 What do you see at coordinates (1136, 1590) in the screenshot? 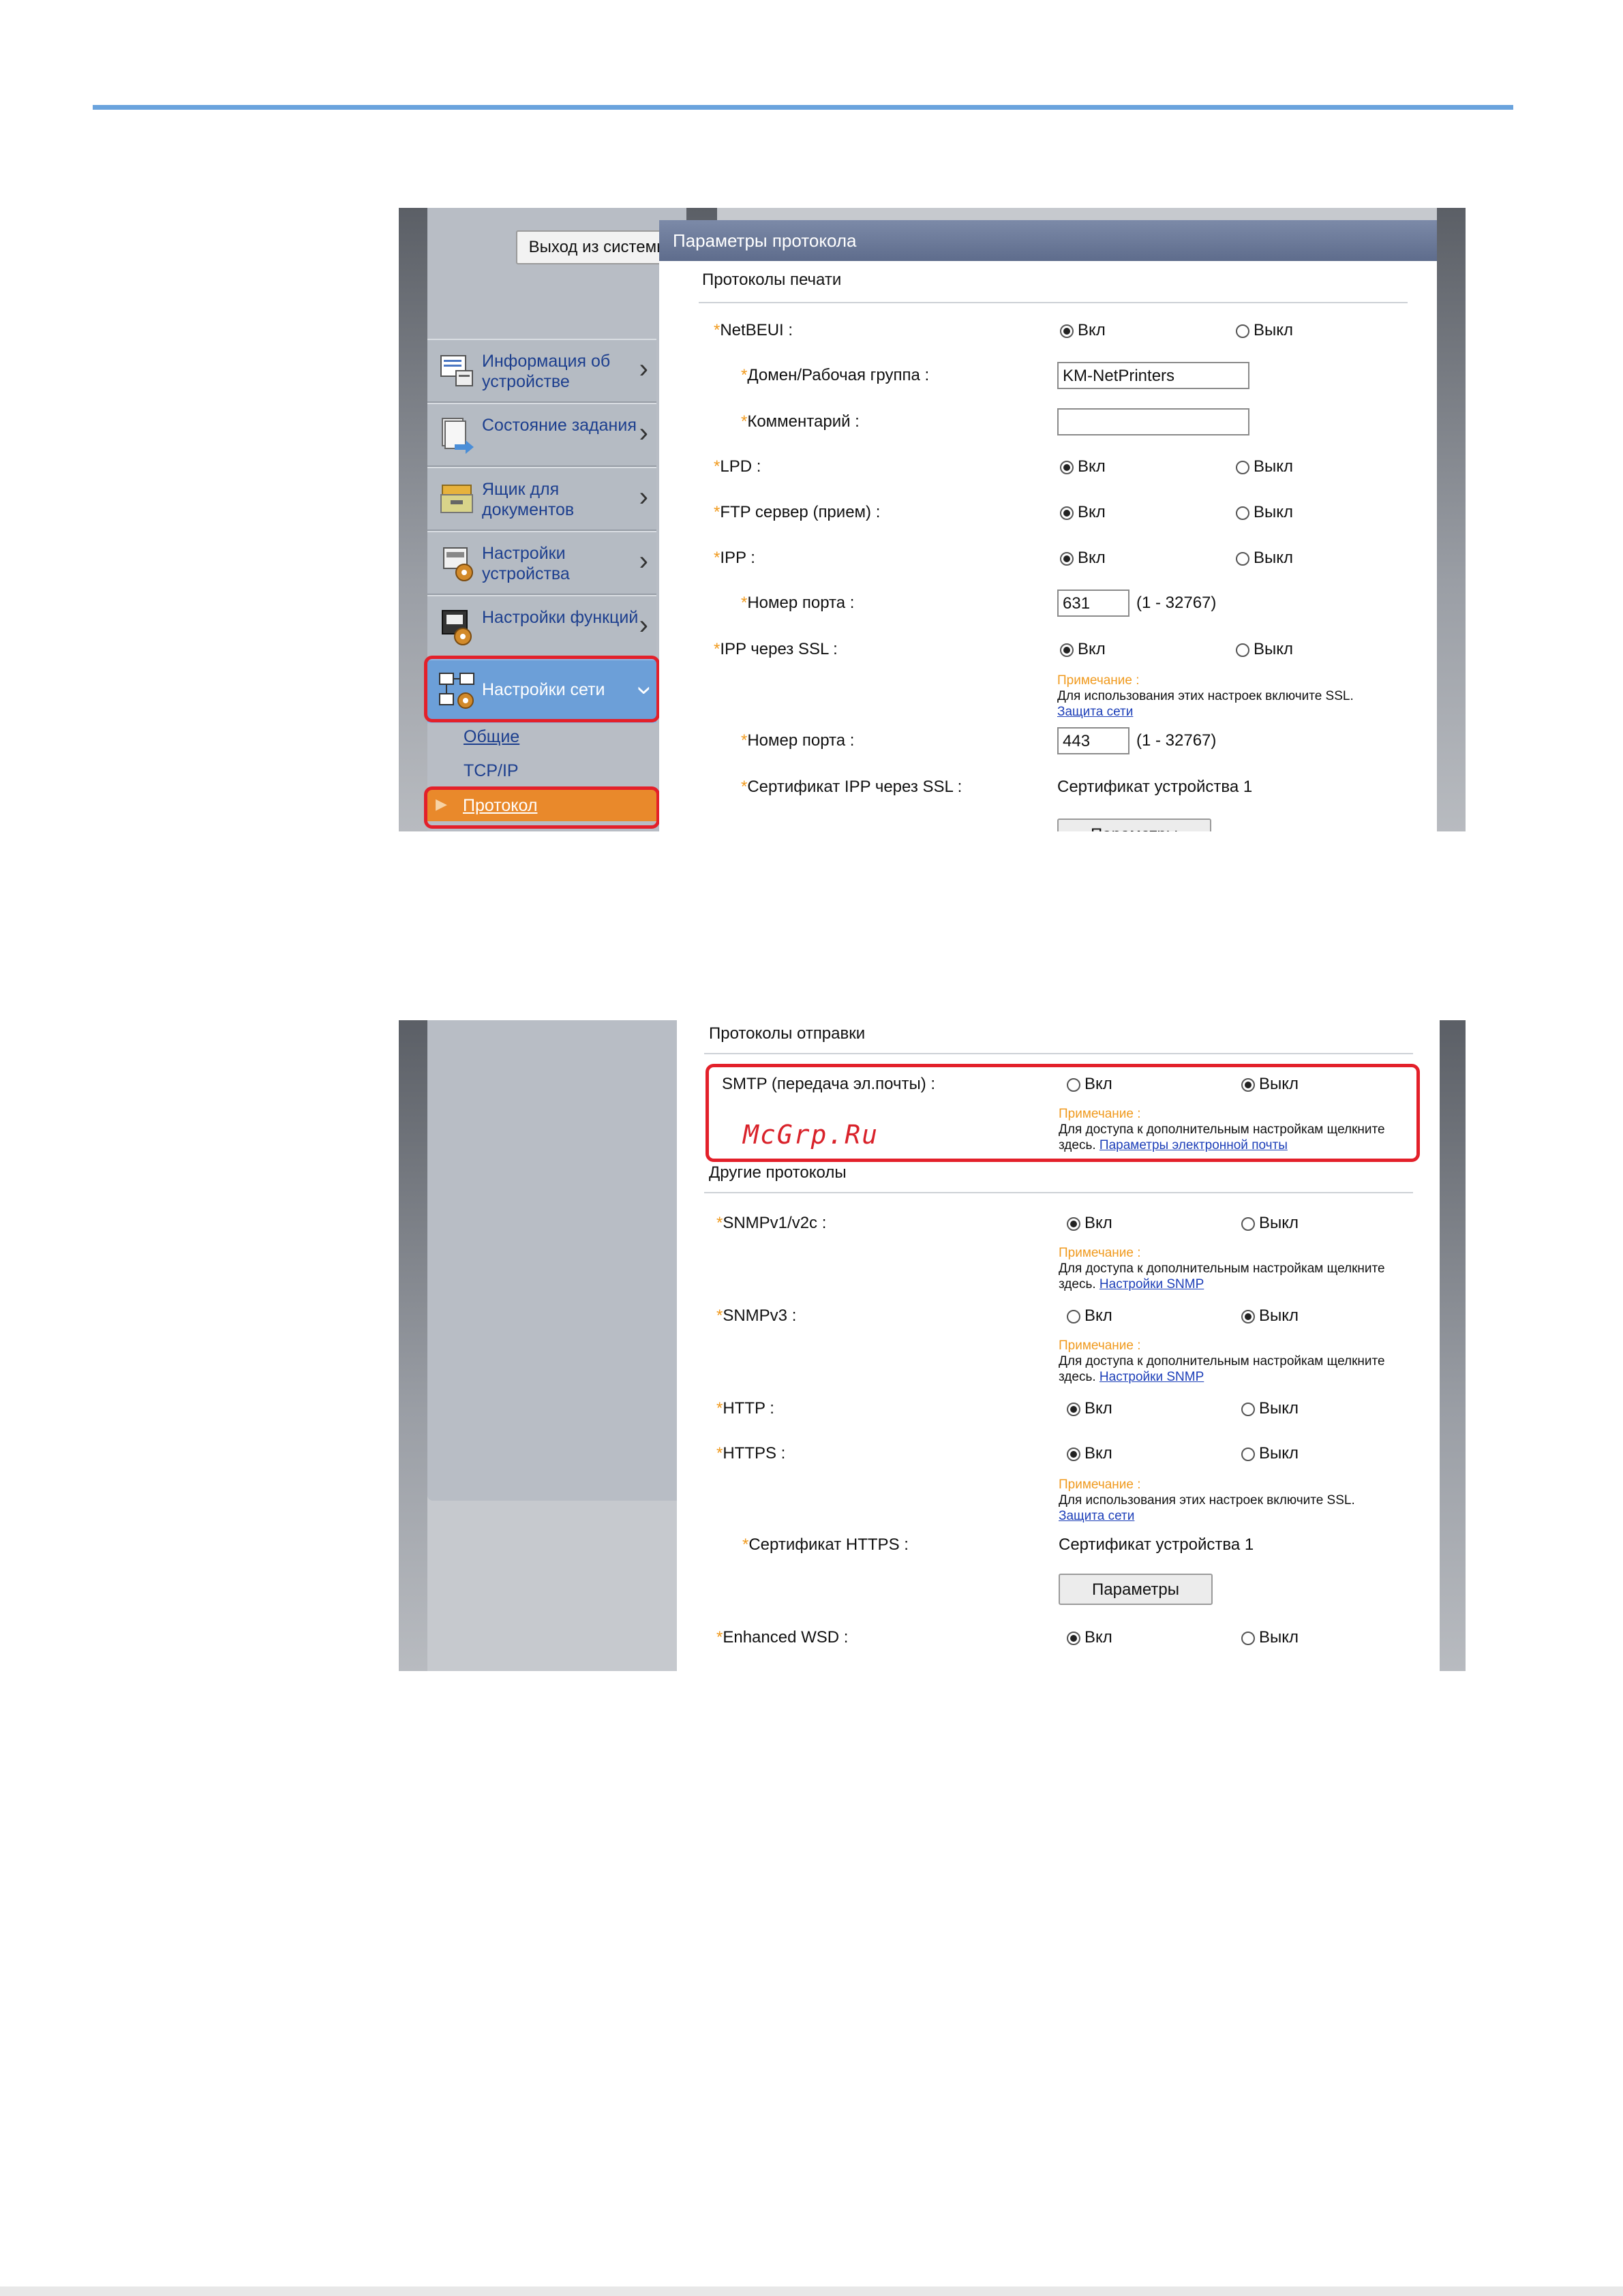
I see `https-params-button: Параметры` at bounding box center [1136, 1590].